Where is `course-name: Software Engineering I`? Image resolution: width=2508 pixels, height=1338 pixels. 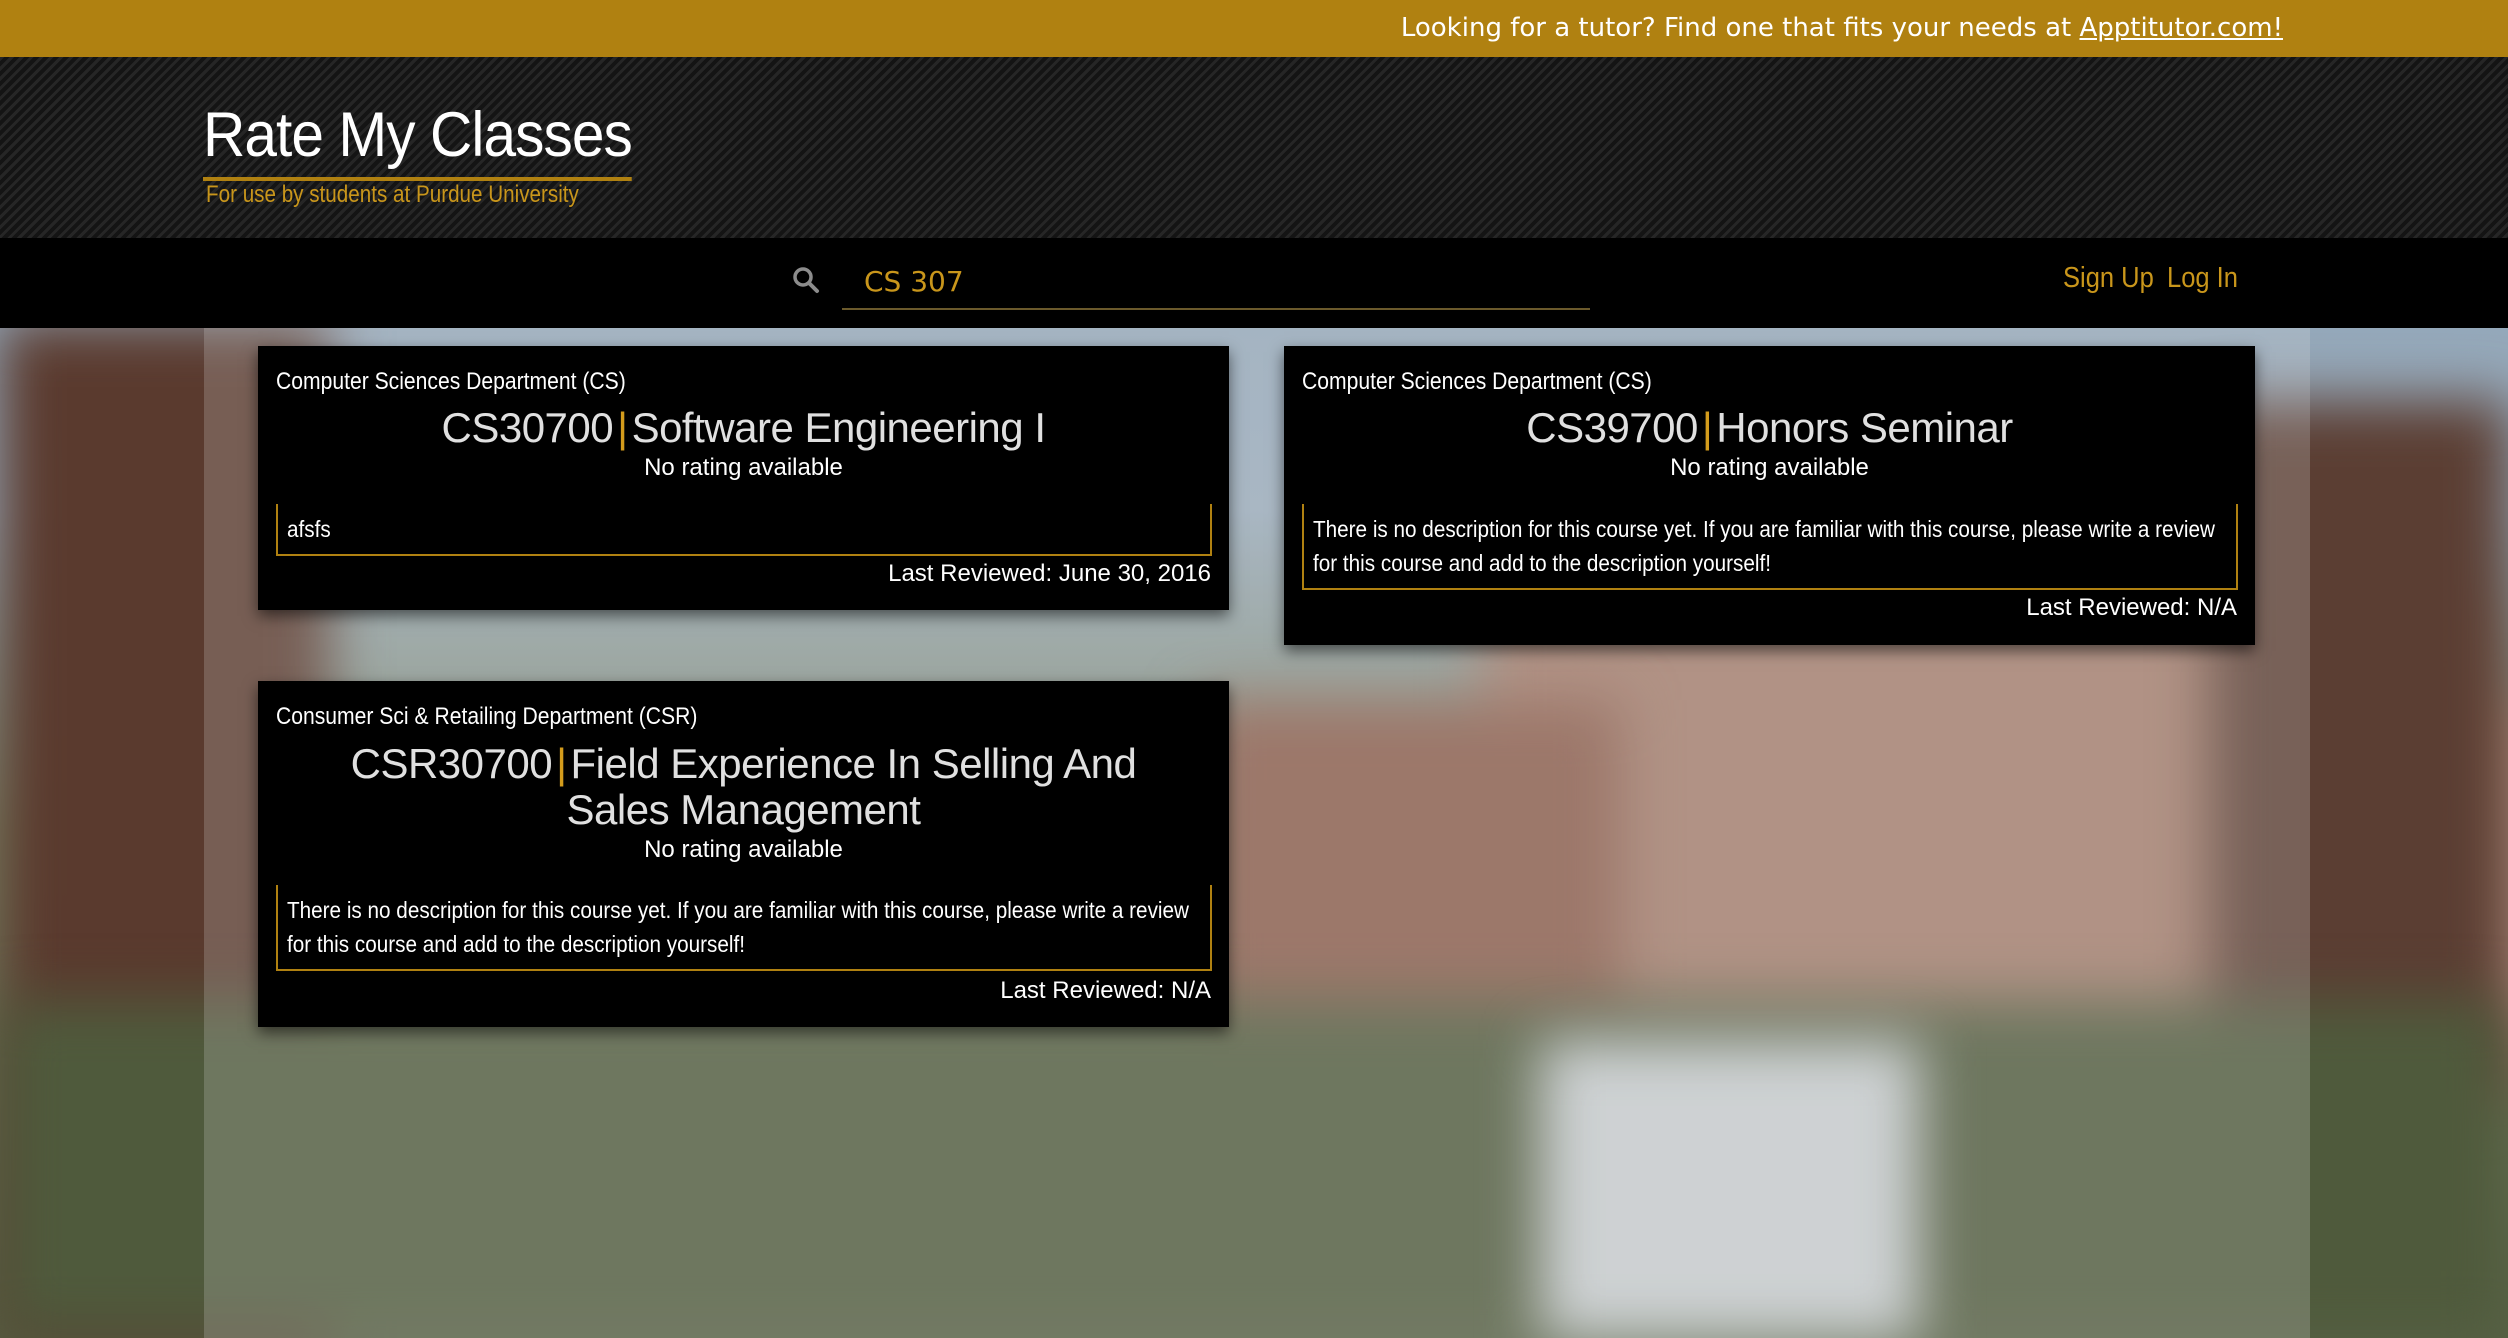 course-name: Software Engineering I is located at coordinates (838, 427).